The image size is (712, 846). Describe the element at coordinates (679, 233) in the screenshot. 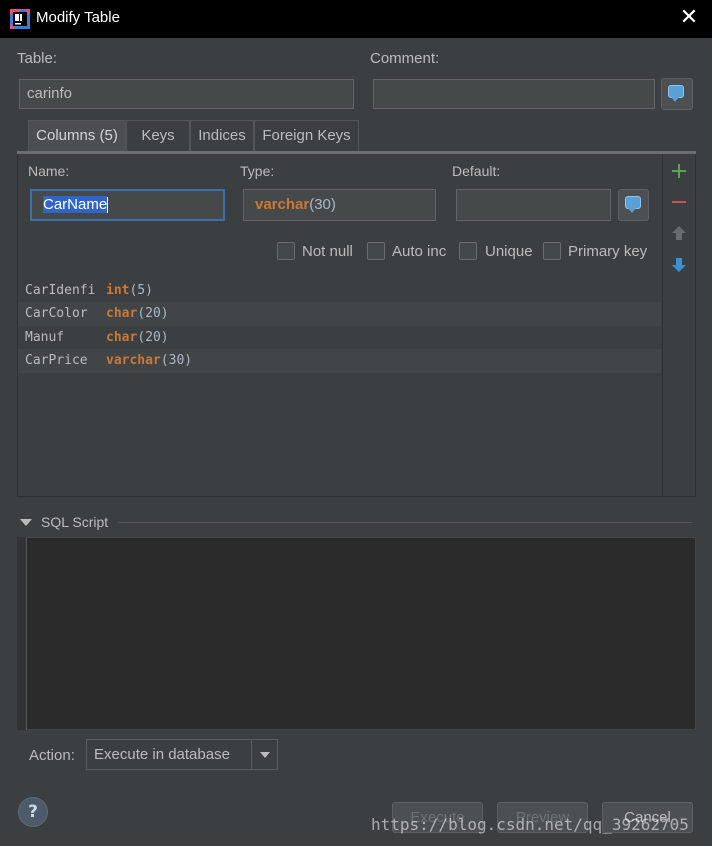

I see `move-up-icon` at that location.